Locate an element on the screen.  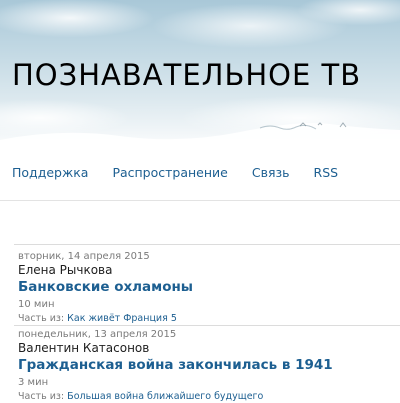
episode-duration: 10 мин is located at coordinates (36, 304).